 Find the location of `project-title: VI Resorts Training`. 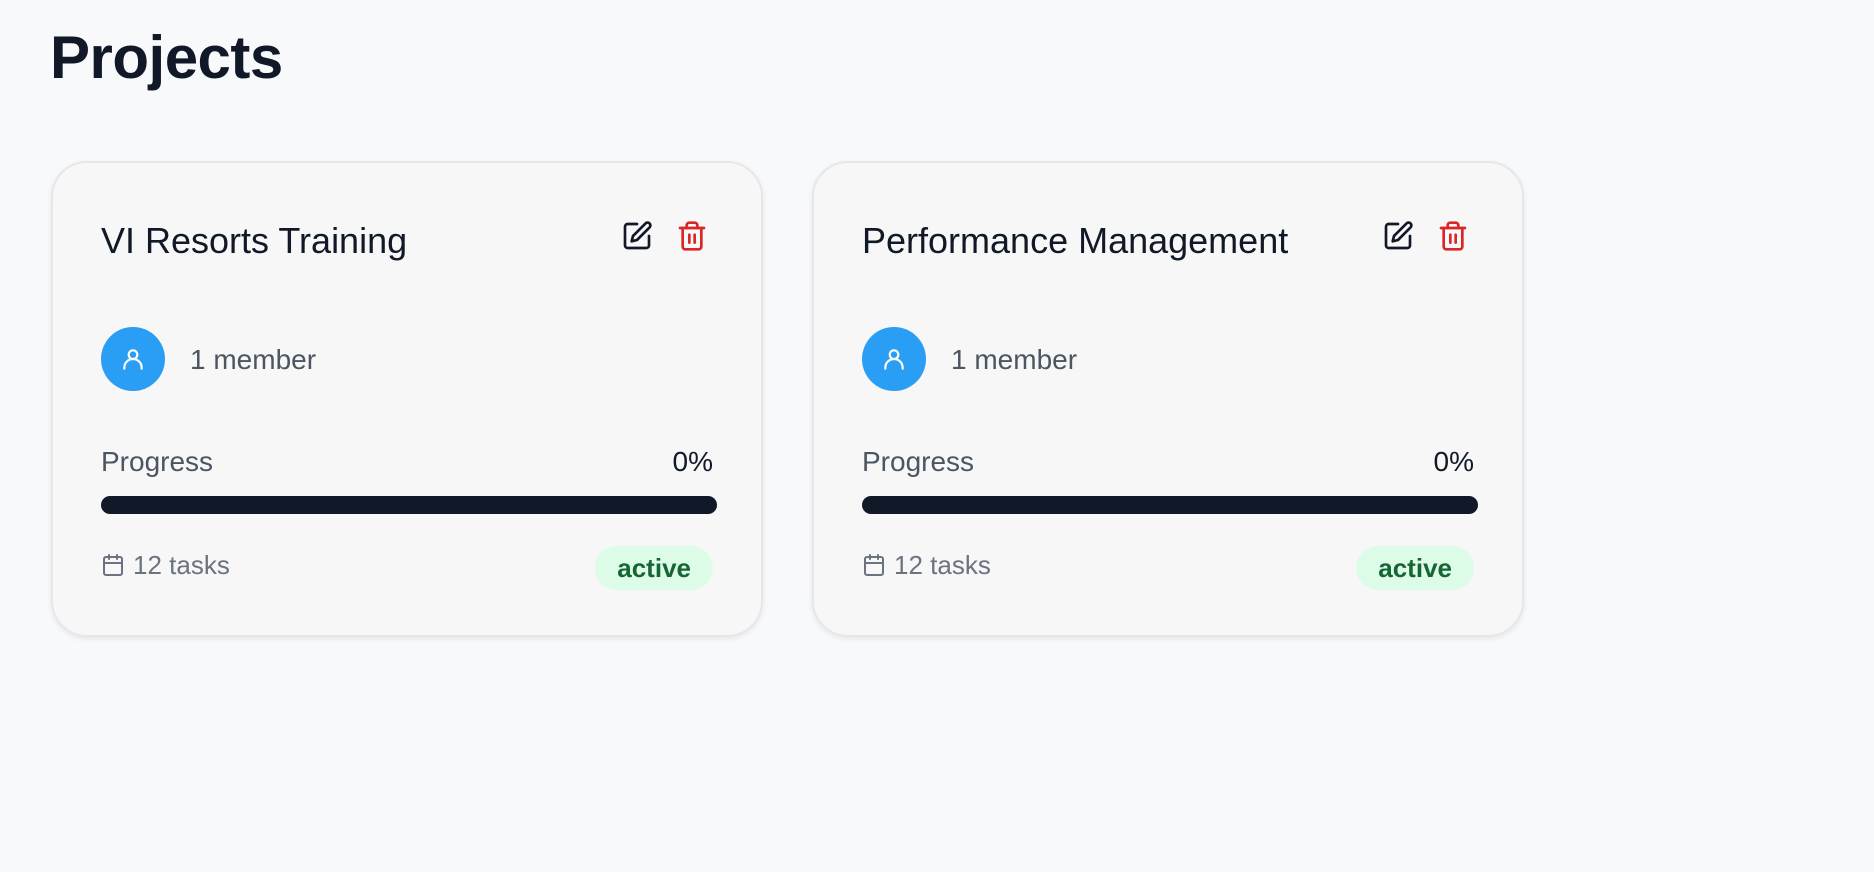

project-title: VI Resorts Training is located at coordinates (254, 240).